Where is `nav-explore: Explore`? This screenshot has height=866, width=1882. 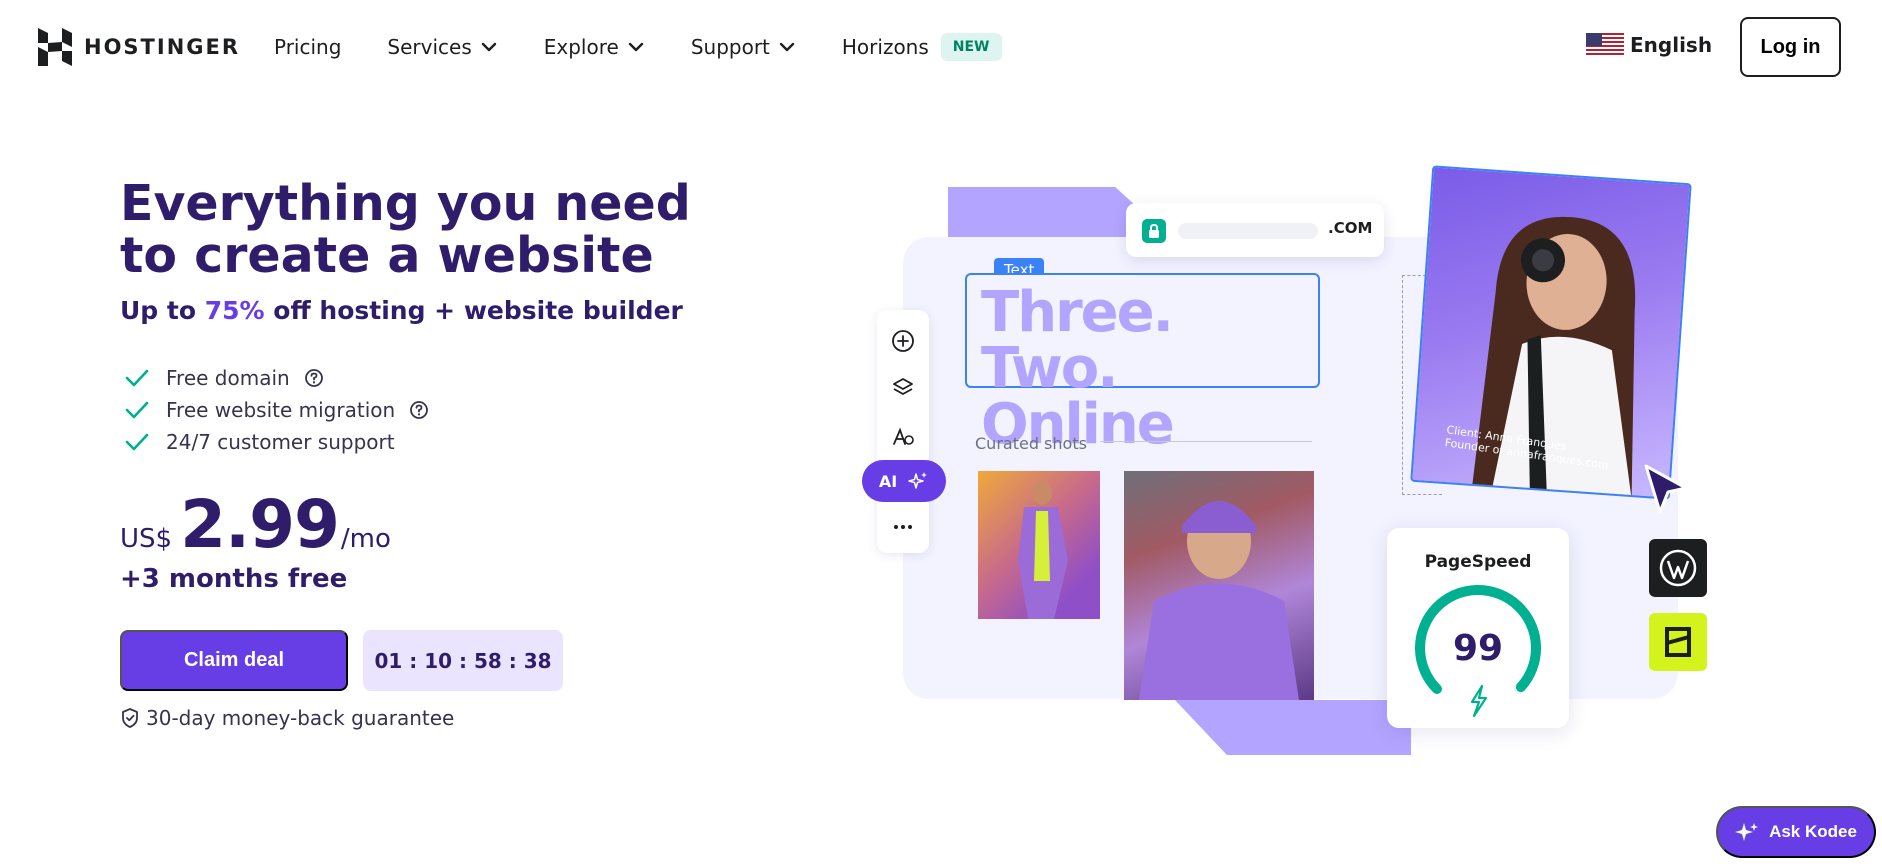
nav-explore: Explore is located at coordinates (594, 47).